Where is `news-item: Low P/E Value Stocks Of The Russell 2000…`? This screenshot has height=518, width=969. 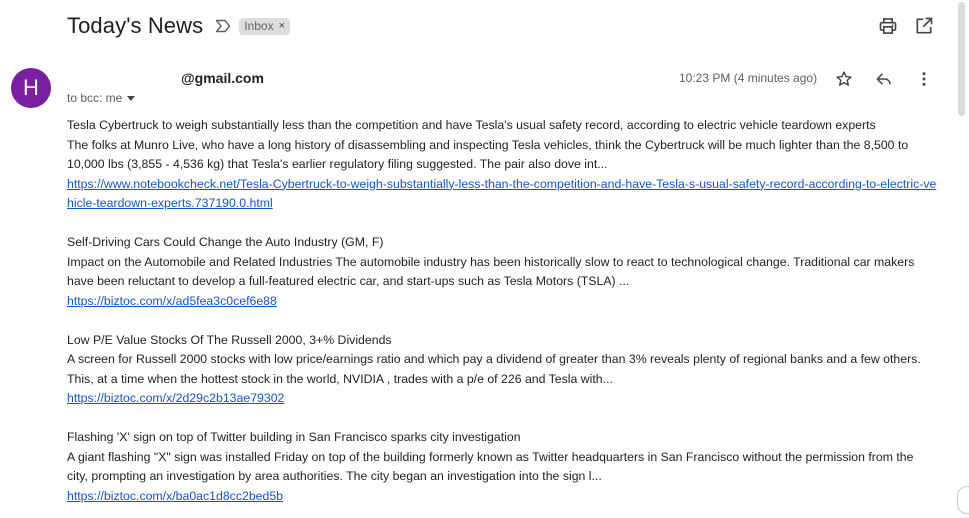 news-item: Low P/E Value Stocks Of The Russell 2000… is located at coordinates (502, 370).